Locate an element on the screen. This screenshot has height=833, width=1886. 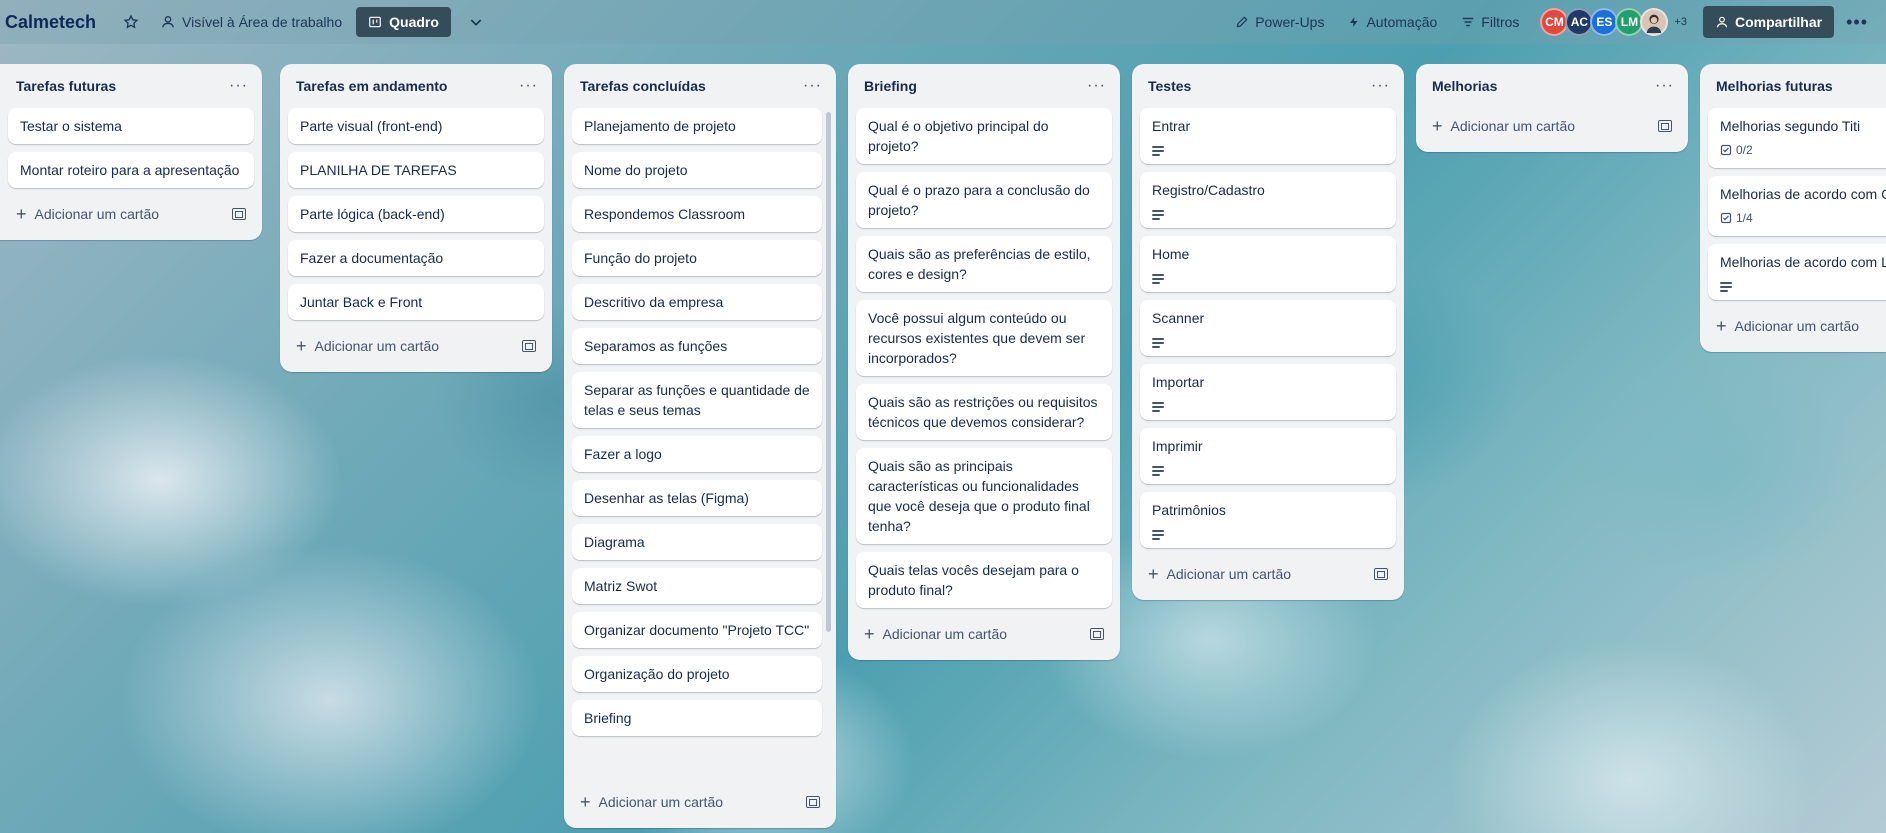
card: Desenhar as telas (Figma) is located at coordinates (697, 498).